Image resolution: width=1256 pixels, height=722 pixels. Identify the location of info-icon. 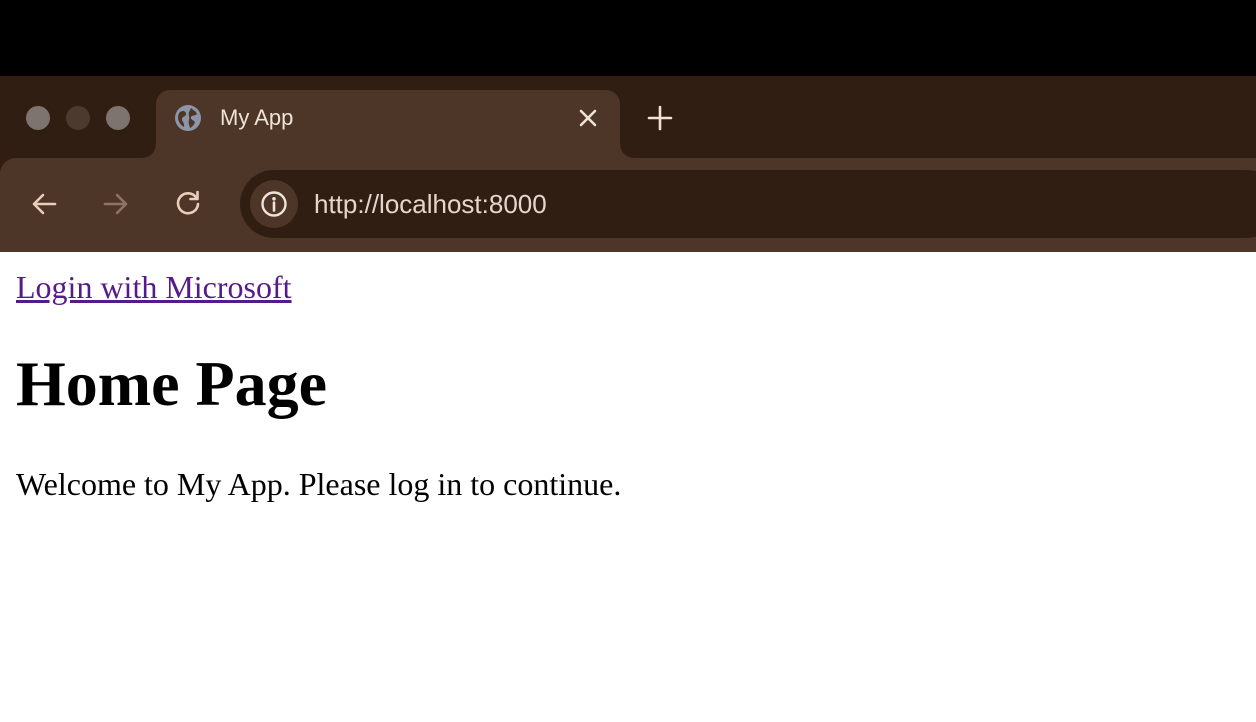
(274, 204).